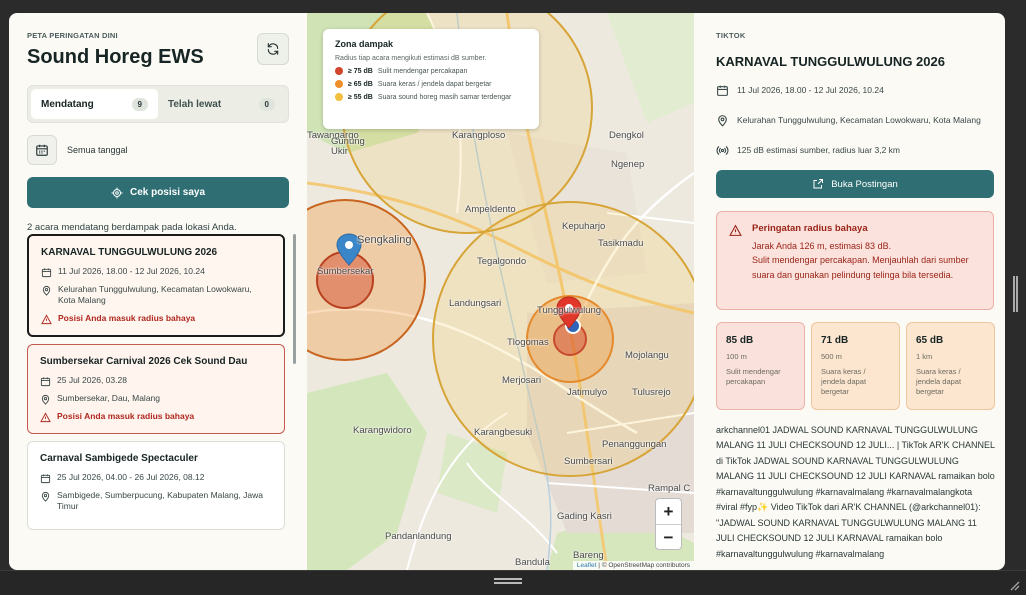 This screenshot has height=595, width=1026. I want to click on level-radius: 1 km, so click(924, 356).